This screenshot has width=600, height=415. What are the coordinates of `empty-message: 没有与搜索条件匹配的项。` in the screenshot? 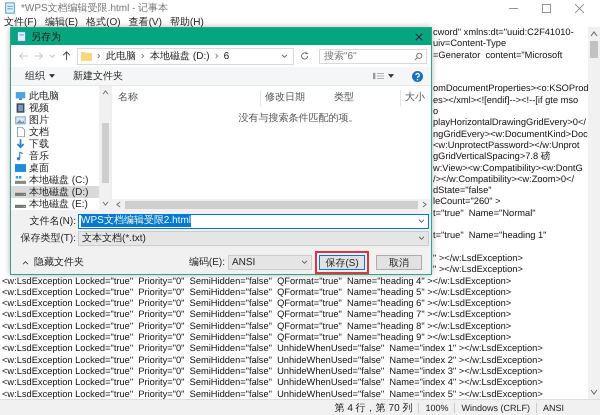 It's located at (298, 119).